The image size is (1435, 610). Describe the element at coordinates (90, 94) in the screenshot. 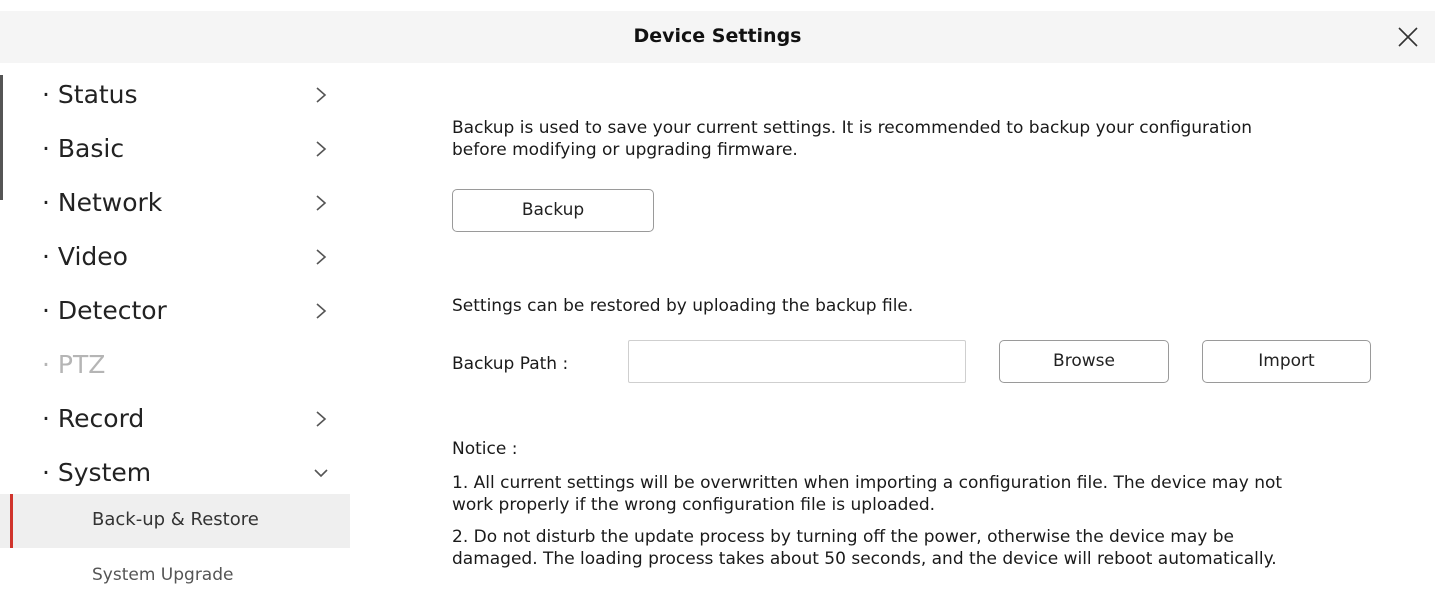

I see `sidebar-item-label: · Status` at that location.